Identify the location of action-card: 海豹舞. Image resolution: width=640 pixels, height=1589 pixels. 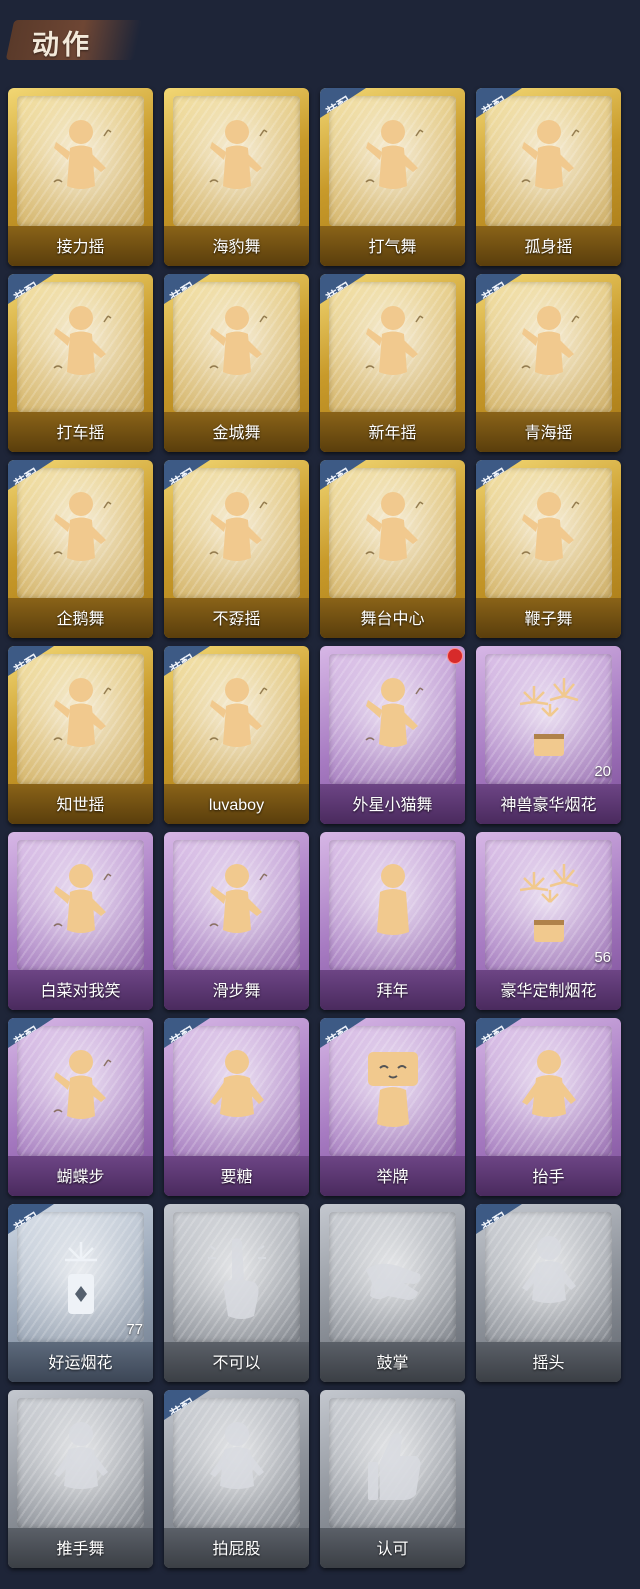
(236, 177).